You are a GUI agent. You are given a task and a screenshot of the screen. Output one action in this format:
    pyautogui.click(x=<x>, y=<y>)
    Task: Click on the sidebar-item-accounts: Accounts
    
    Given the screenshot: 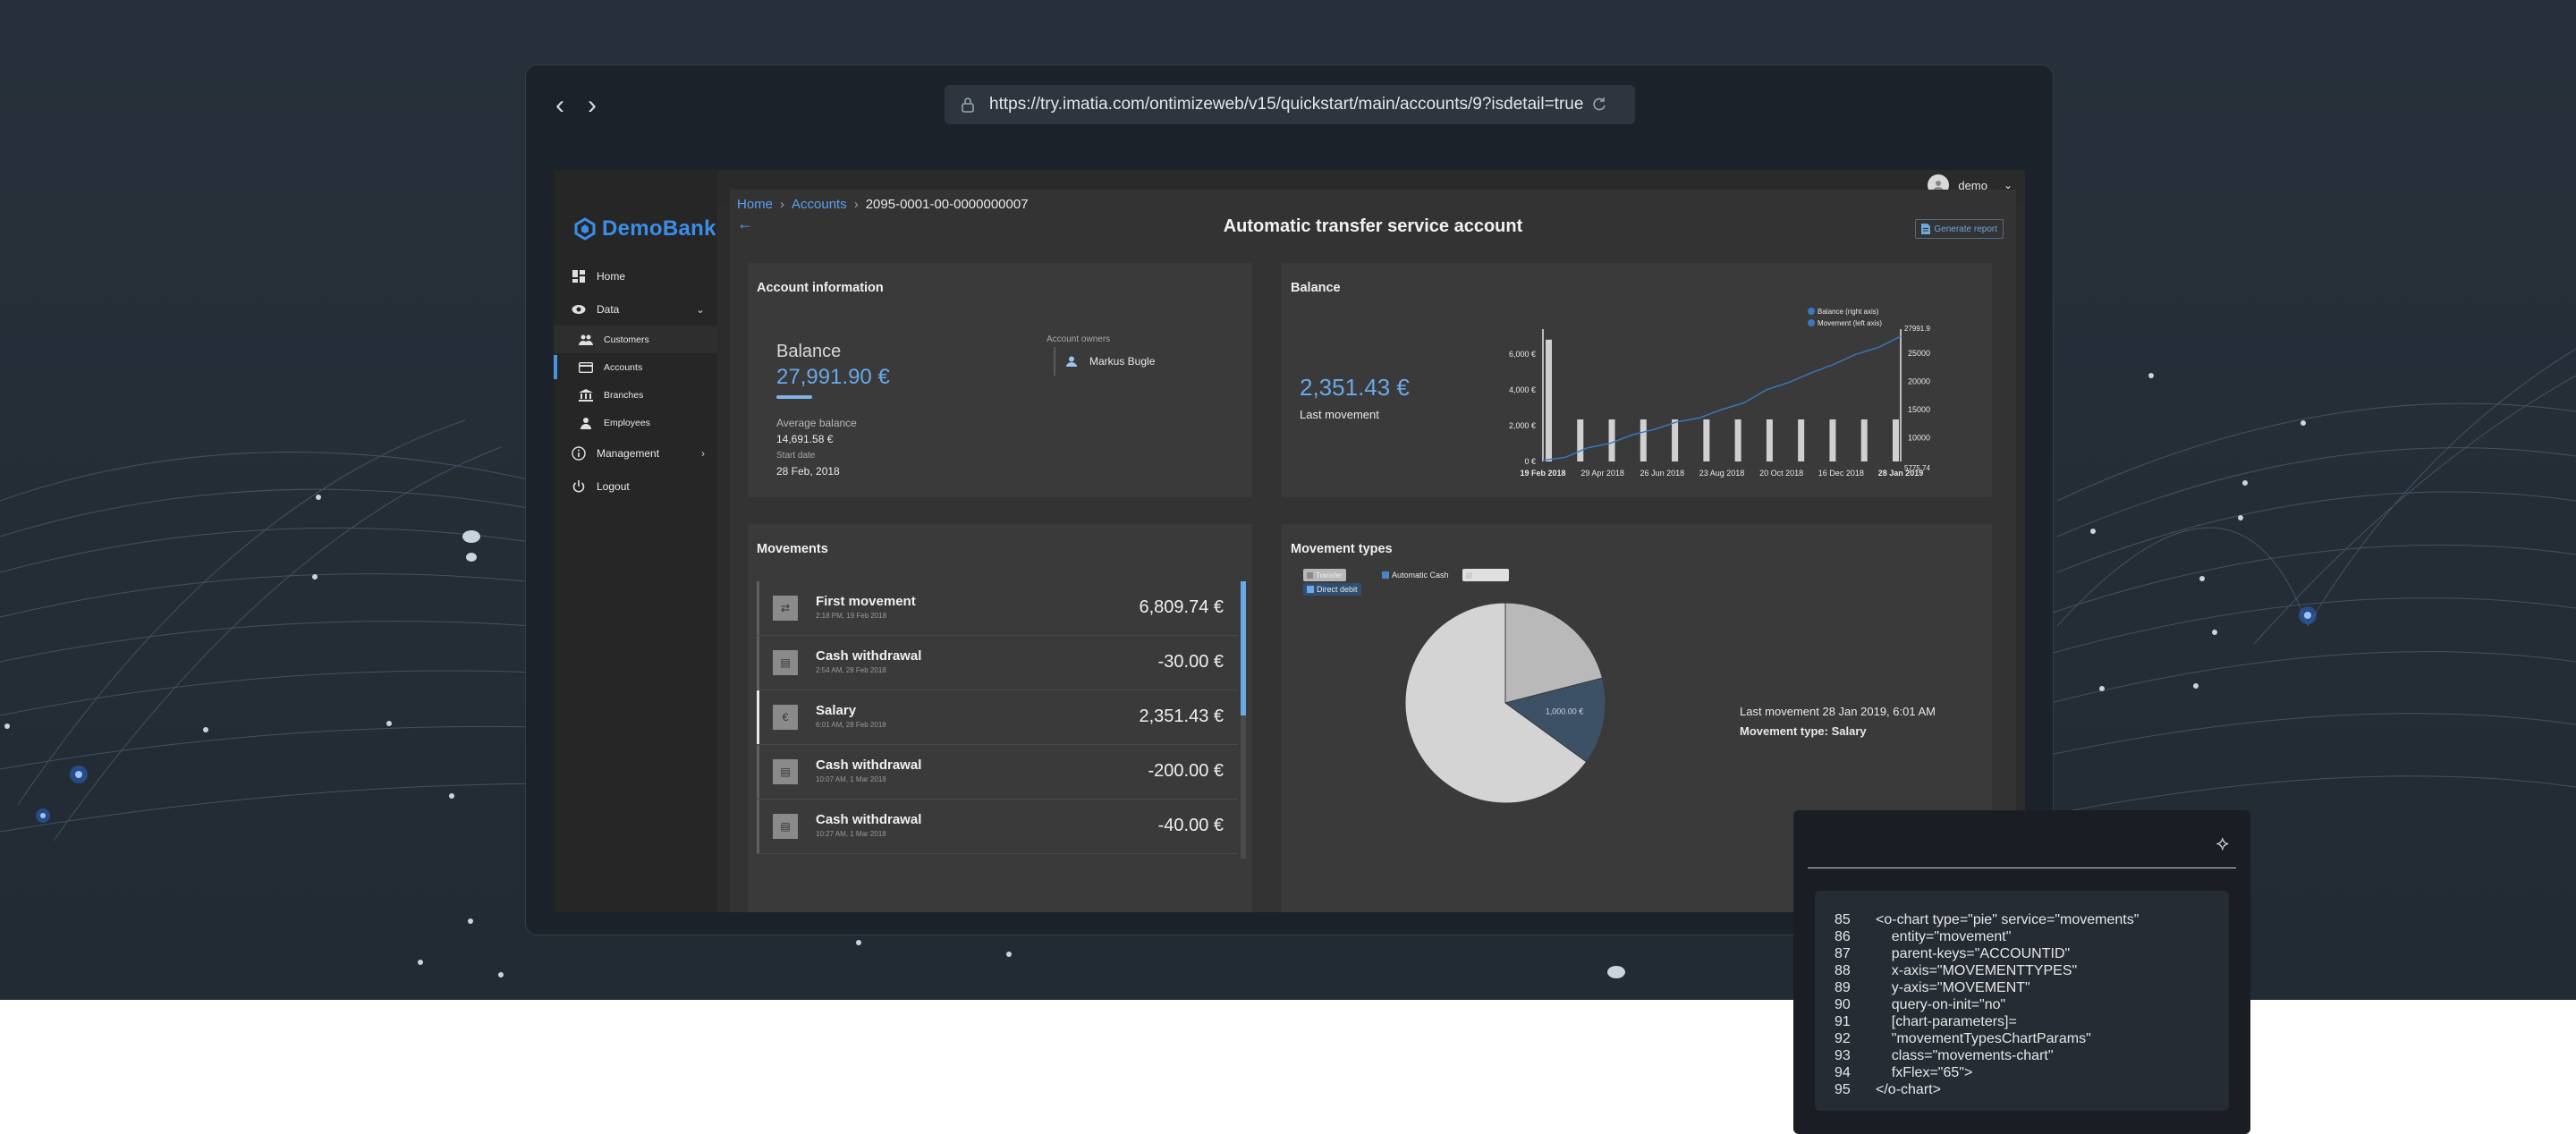 What is the action you would take?
    pyautogui.click(x=635, y=367)
    